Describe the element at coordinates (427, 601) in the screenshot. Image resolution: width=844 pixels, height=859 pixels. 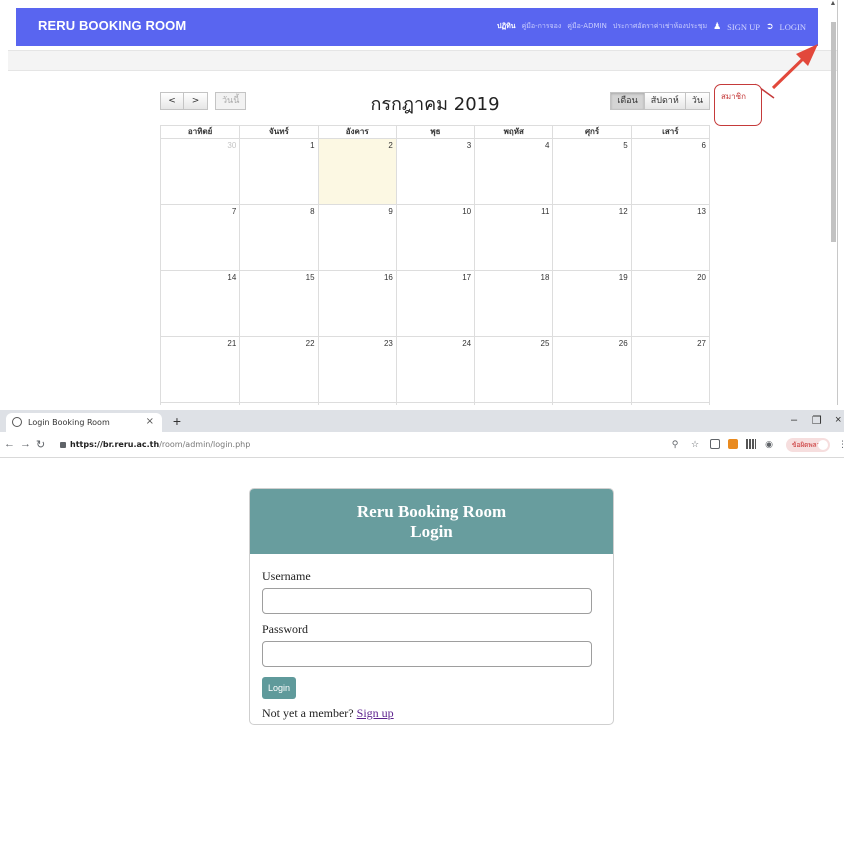
I see `username-input` at that location.